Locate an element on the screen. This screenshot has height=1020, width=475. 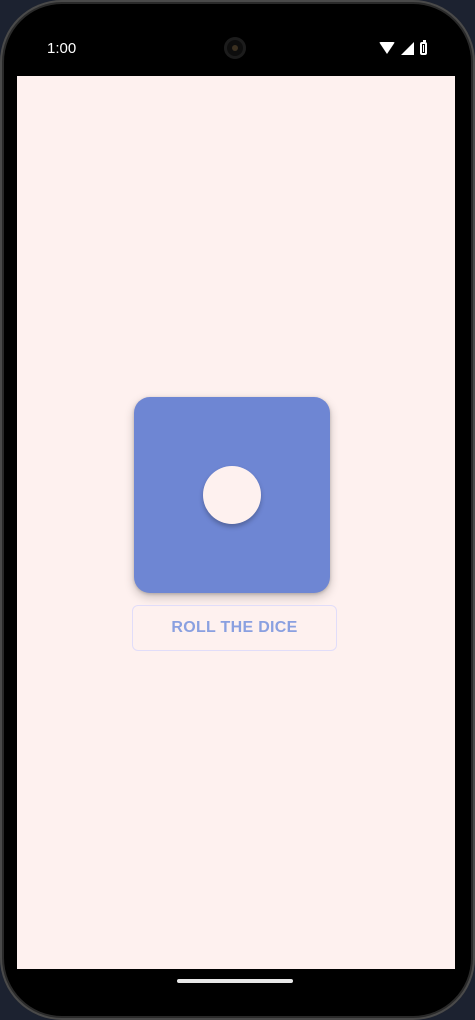
battery-icon is located at coordinates (423, 47).